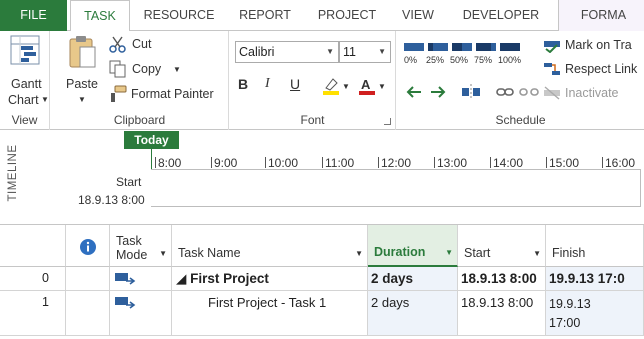 The height and width of the screenshot is (339, 644). Describe the element at coordinates (552, 47) in the screenshot. I see `mark-on-track-icon` at that location.